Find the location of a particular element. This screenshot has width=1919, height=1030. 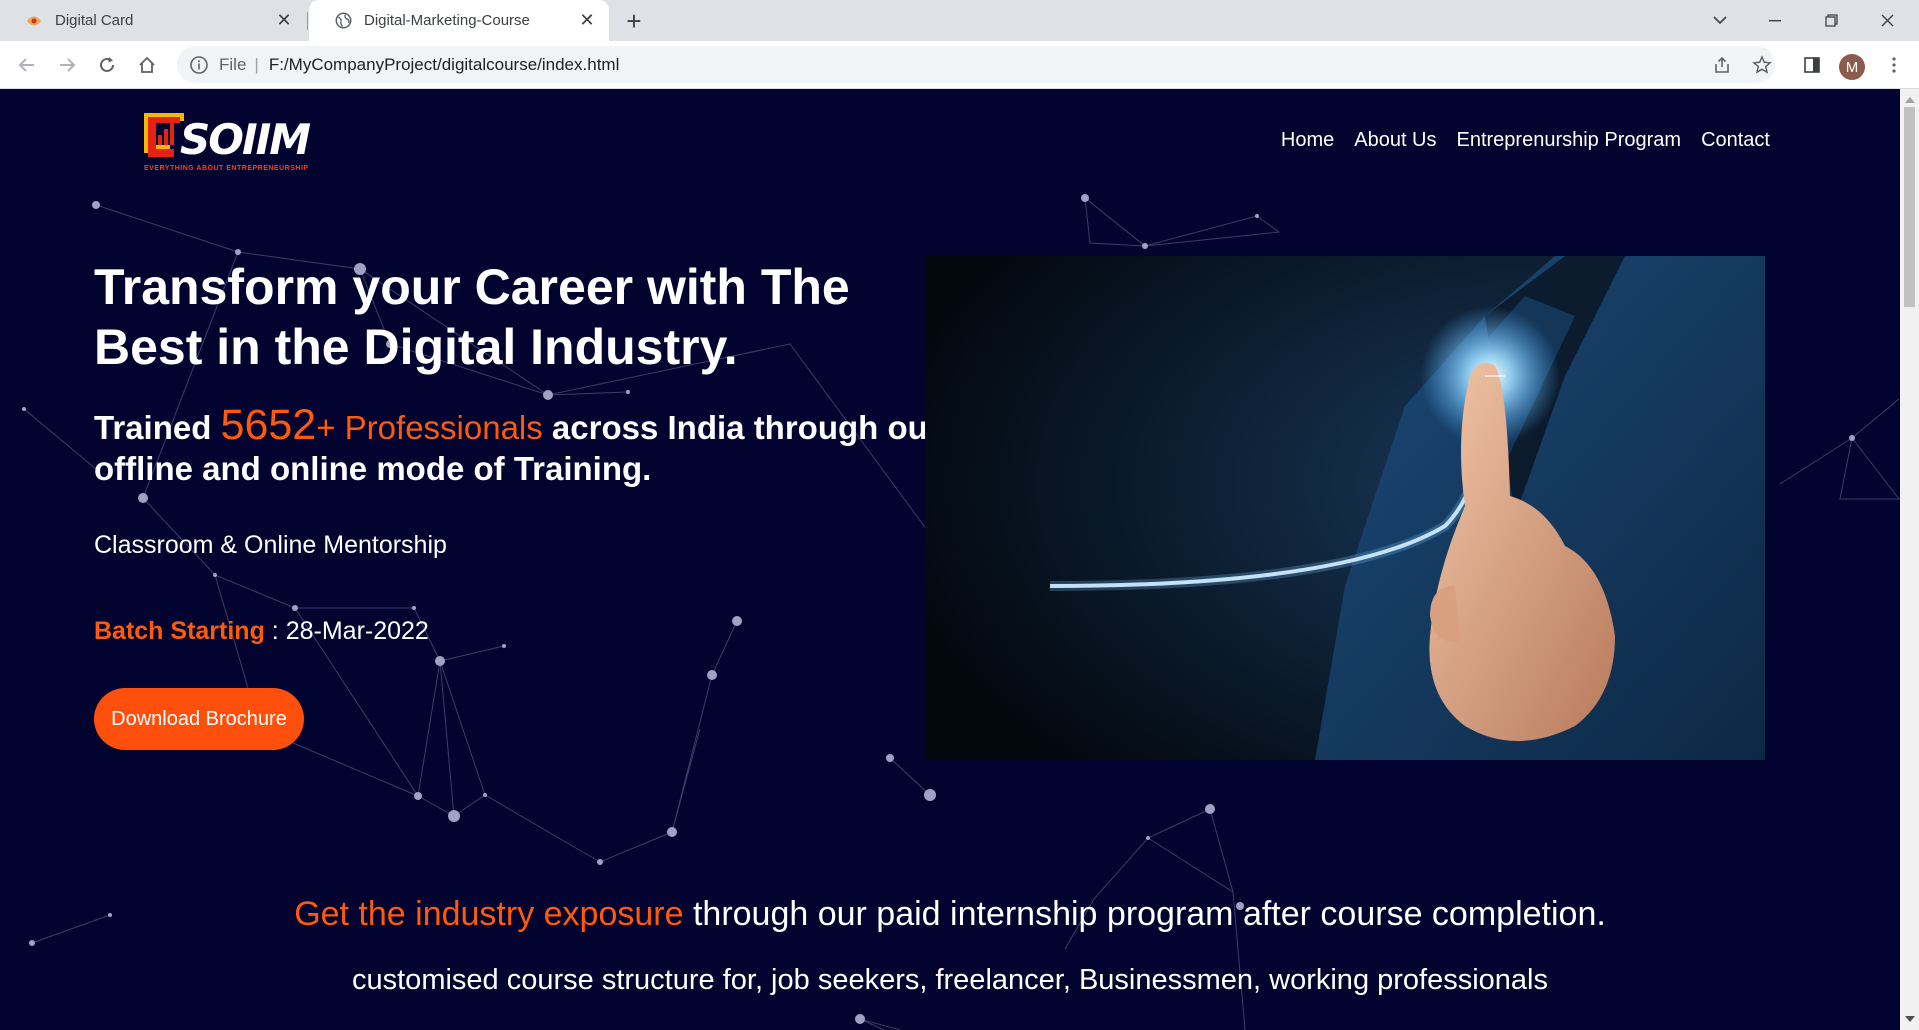

share-icon is located at coordinates (1722, 65).